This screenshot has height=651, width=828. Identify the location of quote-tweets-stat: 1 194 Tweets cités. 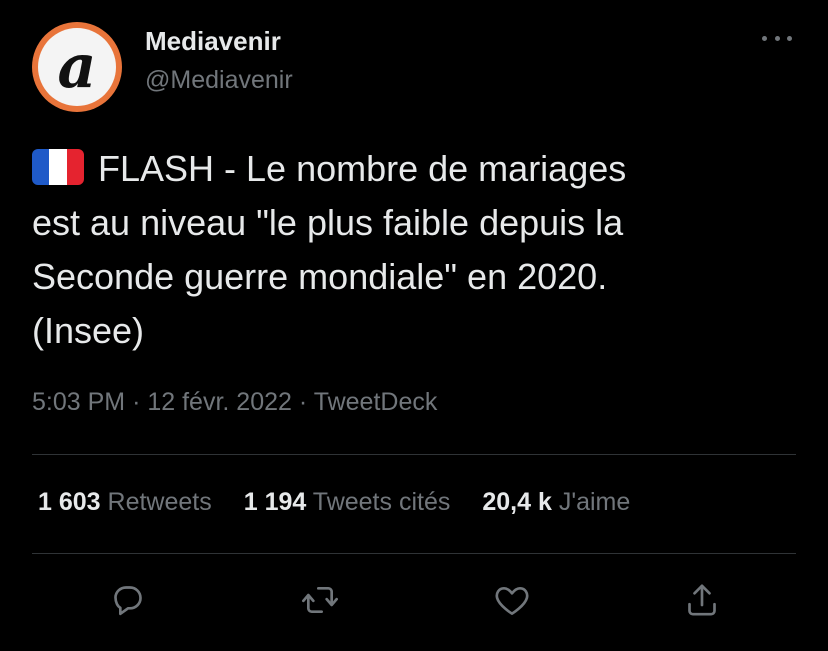
(347, 502).